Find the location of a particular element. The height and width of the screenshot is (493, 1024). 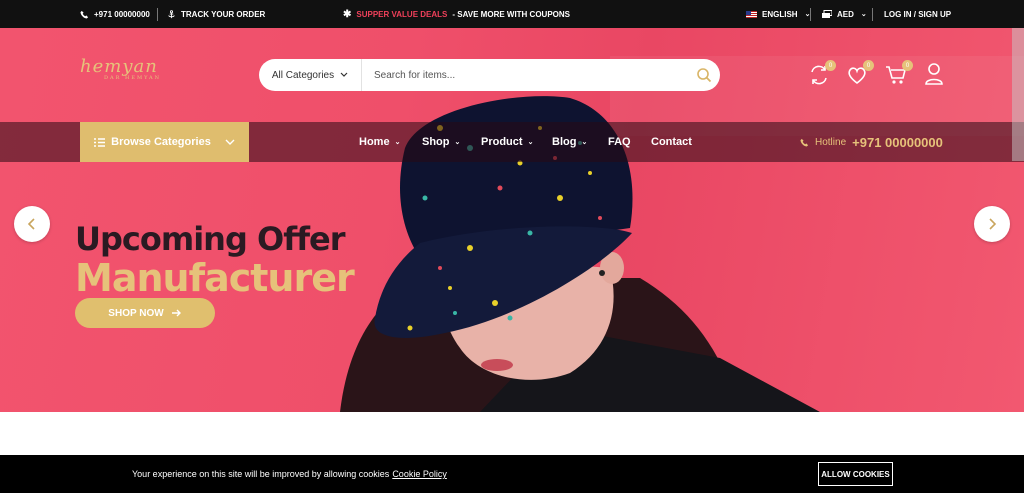

nav-item-label: Home is located at coordinates (374, 142).